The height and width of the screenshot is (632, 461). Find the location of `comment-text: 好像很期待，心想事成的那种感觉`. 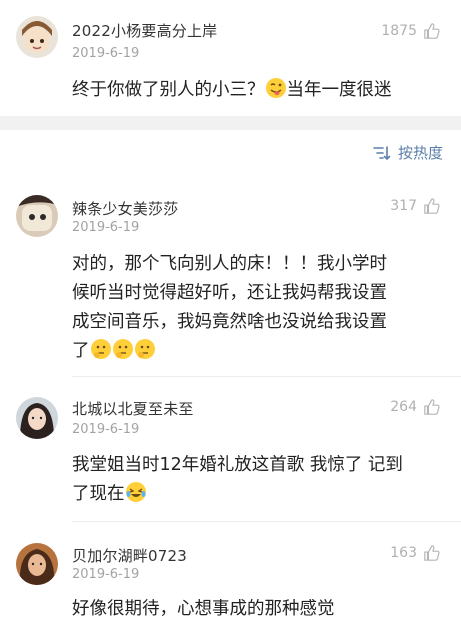

comment-text: 好像很期待，心想事成的那种感觉 is located at coordinates (203, 609).